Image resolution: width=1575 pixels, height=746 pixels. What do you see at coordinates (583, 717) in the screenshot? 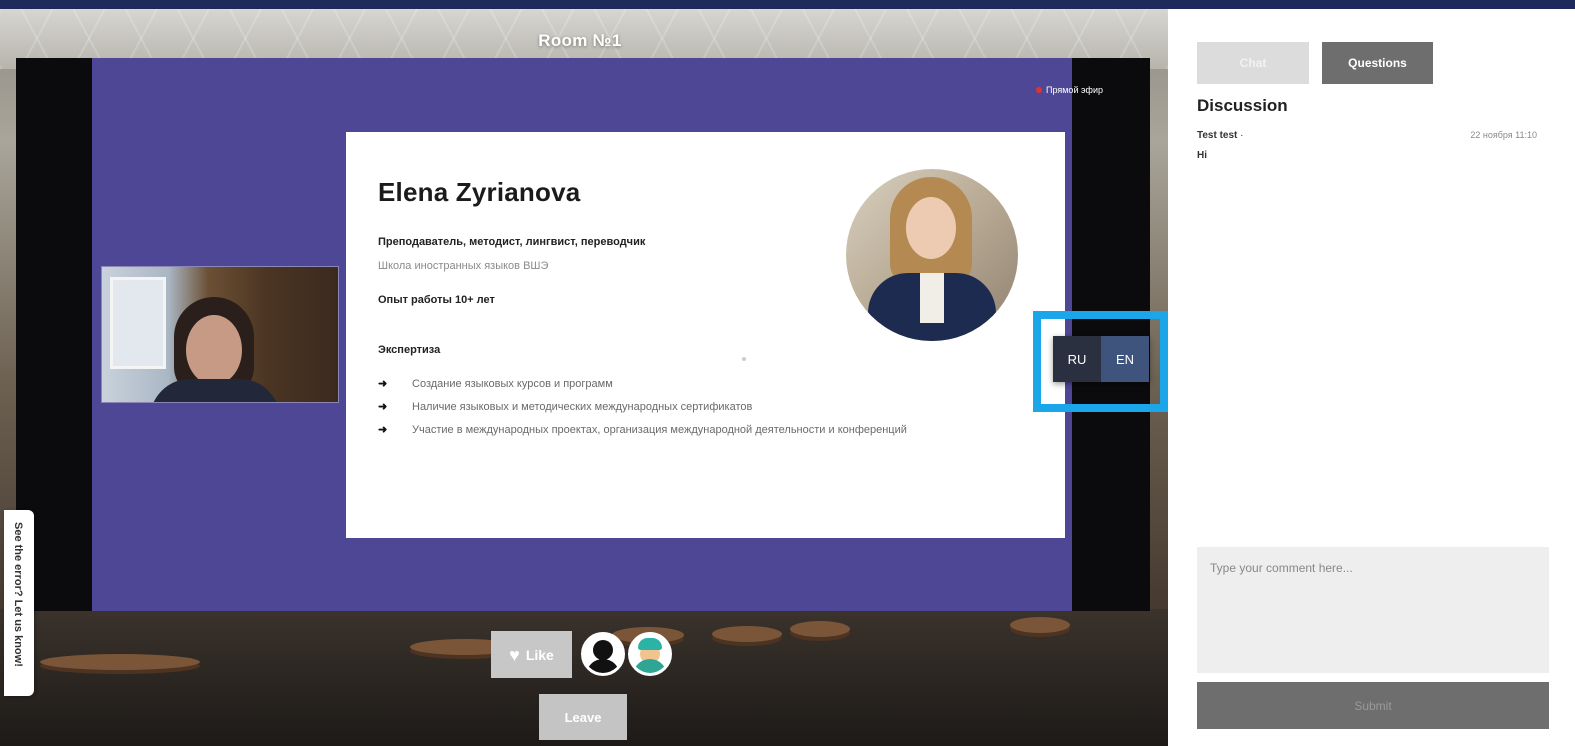
I see `leave-button: Leave` at bounding box center [583, 717].